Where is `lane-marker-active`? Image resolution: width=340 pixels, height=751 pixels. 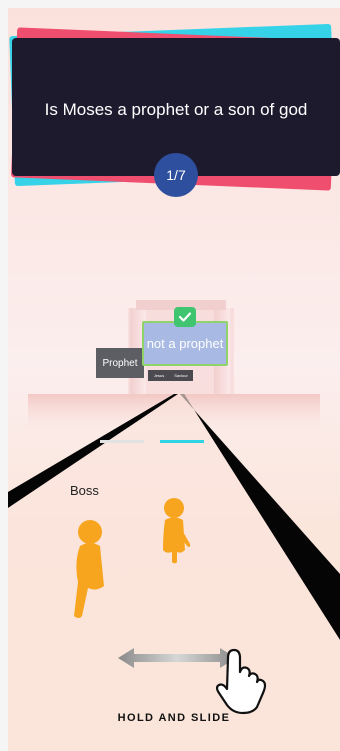
lane-marker-active is located at coordinates (182, 441).